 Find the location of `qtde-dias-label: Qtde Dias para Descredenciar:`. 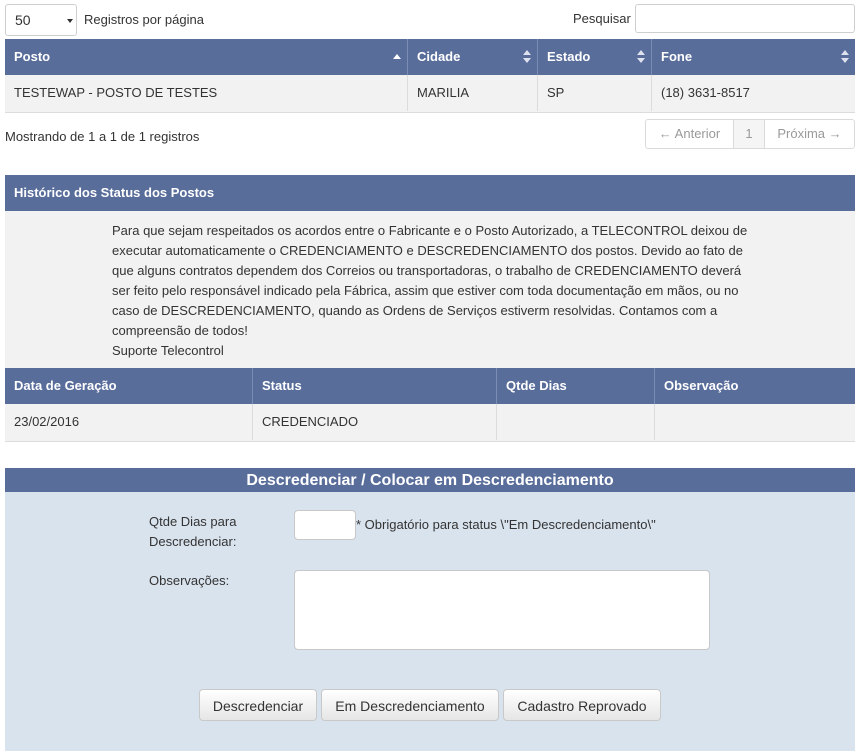

qtde-dias-label: Qtde Dias para Descredenciar: is located at coordinates (192, 532).